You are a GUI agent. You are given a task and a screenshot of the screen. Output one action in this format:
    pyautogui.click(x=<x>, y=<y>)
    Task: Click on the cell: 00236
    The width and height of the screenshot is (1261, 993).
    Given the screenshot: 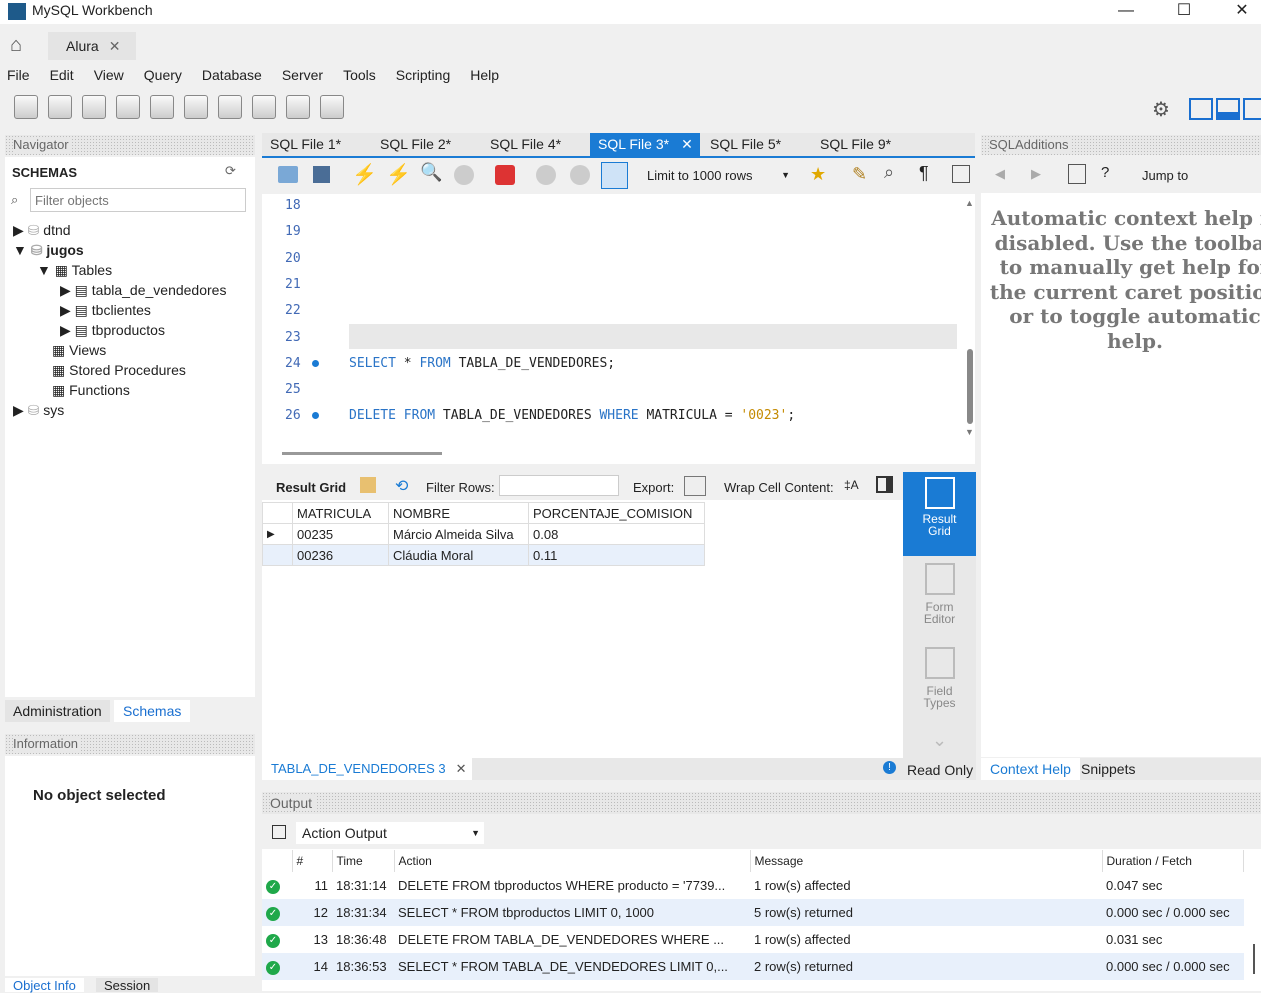 What is the action you would take?
    pyautogui.click(x=340, y=555)
    